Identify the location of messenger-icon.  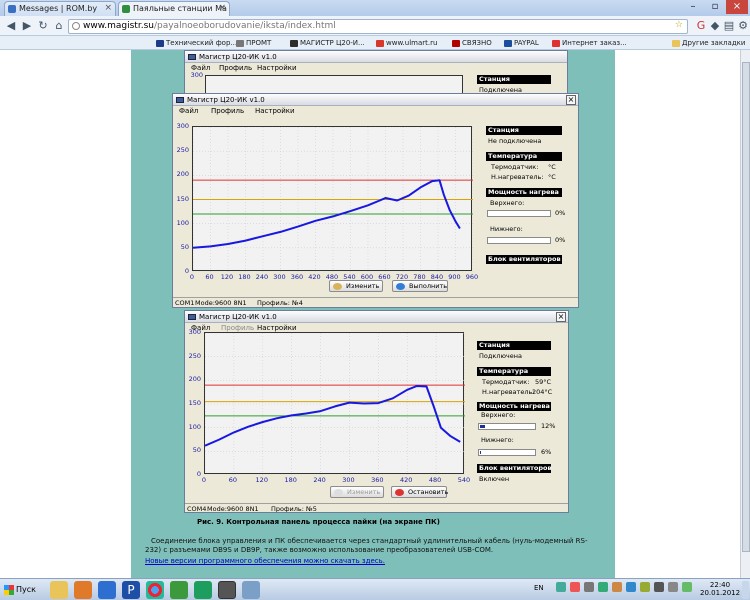
(203, 590).